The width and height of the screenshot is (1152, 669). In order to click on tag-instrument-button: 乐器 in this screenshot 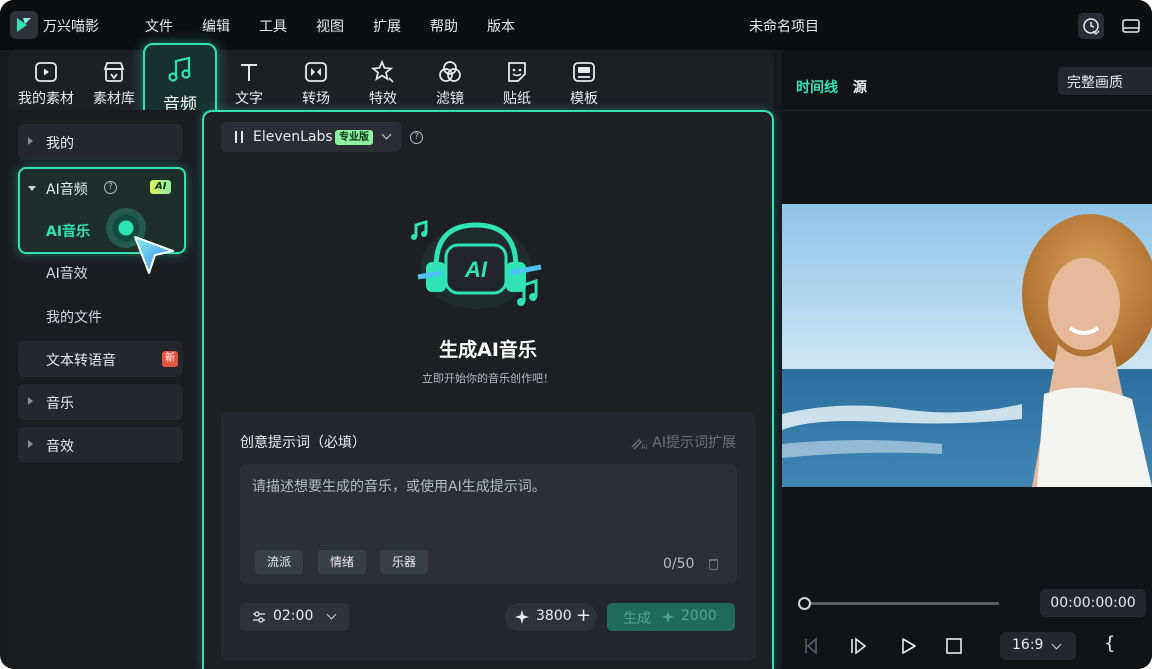, I will do `click(404, 562)`.